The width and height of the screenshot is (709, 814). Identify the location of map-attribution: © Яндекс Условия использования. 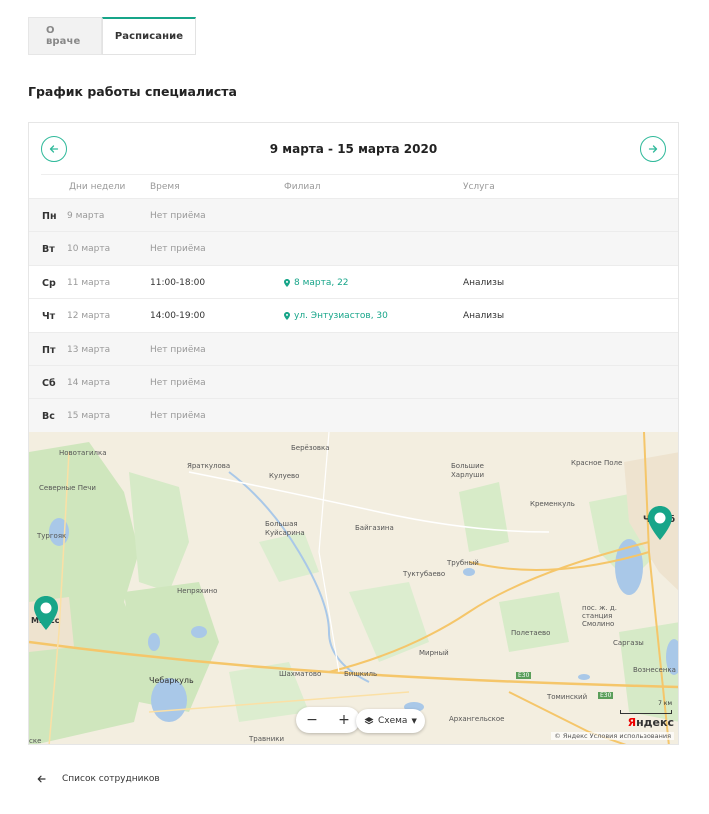
(612, 736).